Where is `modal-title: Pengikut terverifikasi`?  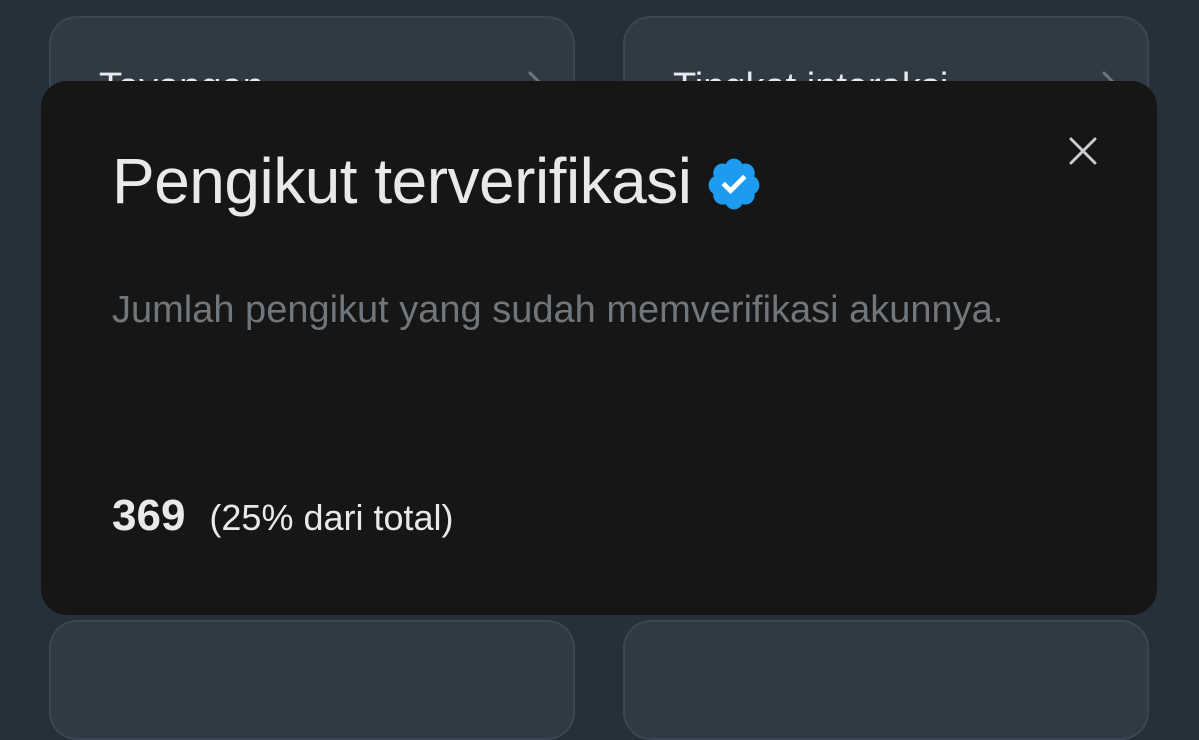
modal-title: Pengikut terverifikasi is located at coordinates (402, 181).